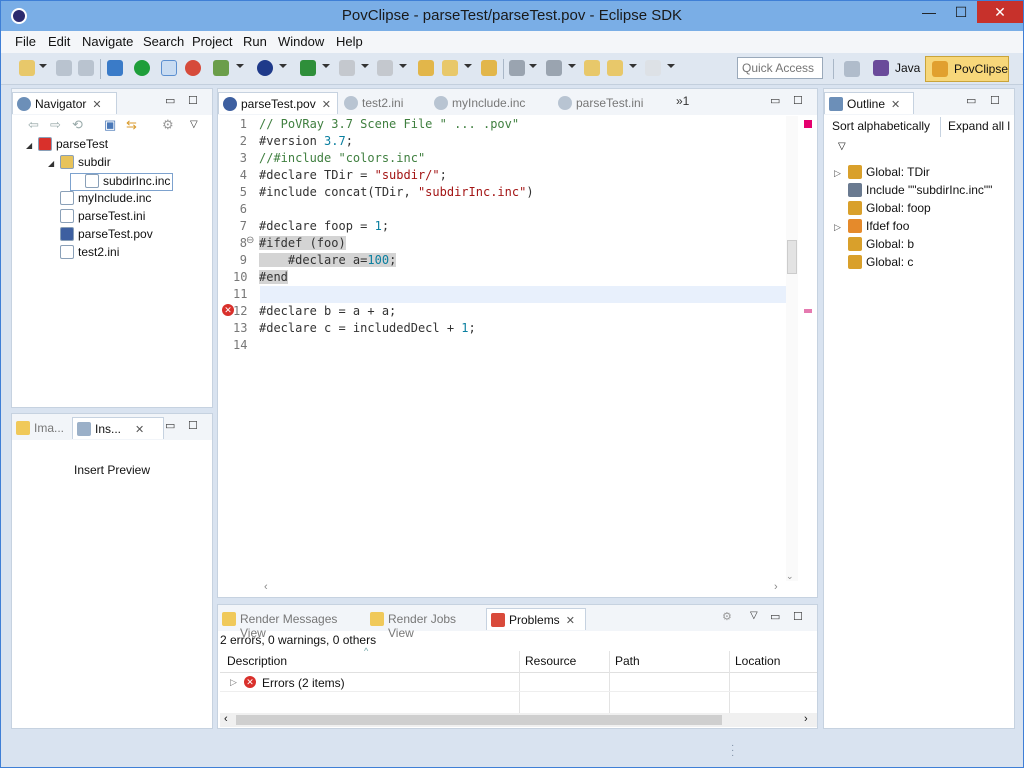  Describe the element at coordinates (194, 124) in the screenshot. I see `view-menu-icon: ▽` at that location.